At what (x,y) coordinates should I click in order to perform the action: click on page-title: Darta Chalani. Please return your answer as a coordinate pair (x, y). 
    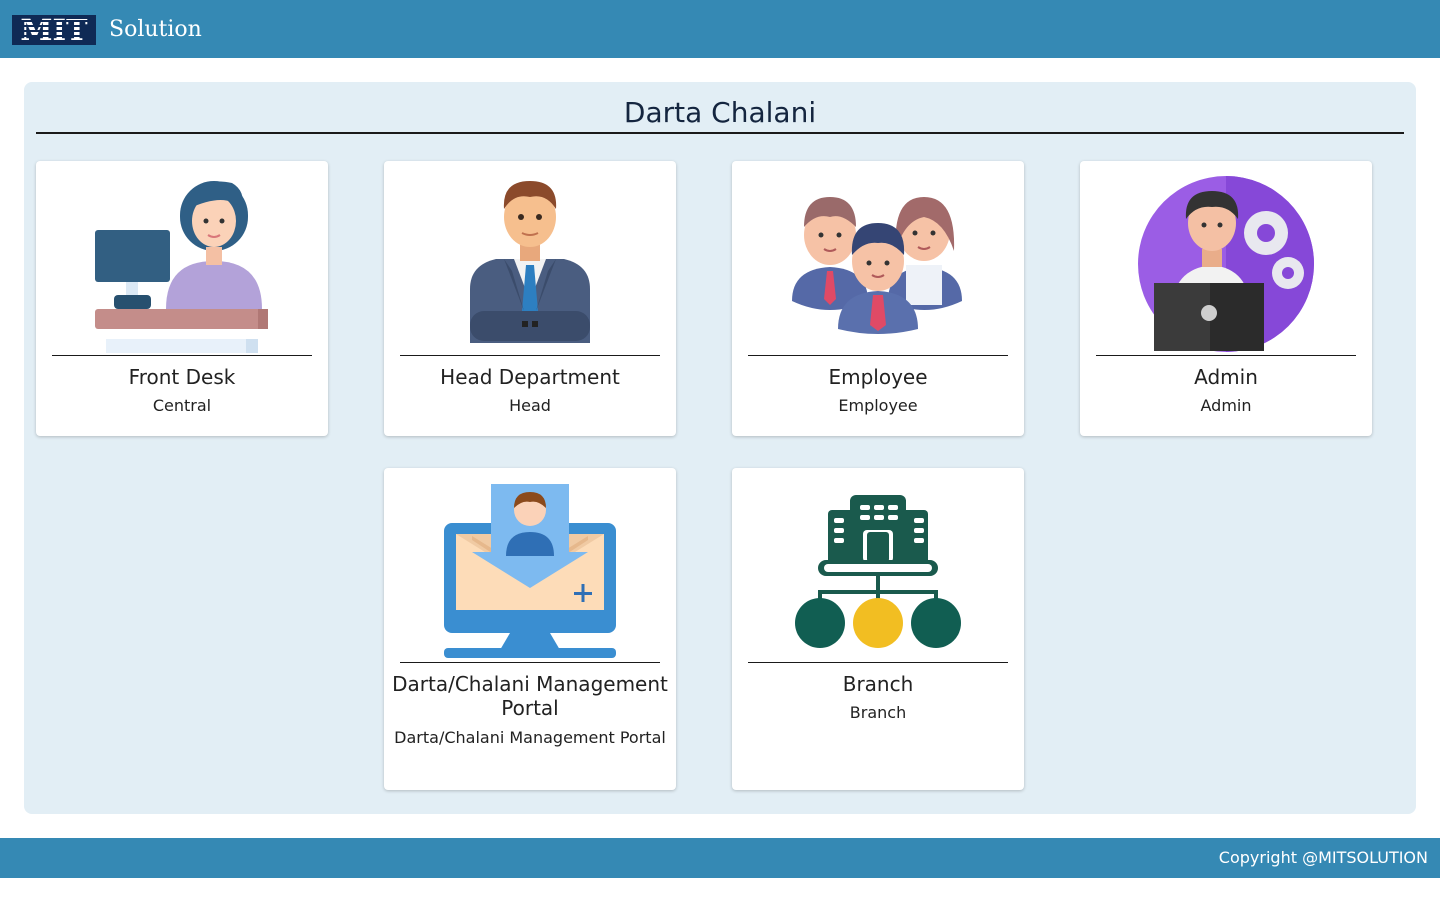
    Looking at the image, I should click on (720, 114).